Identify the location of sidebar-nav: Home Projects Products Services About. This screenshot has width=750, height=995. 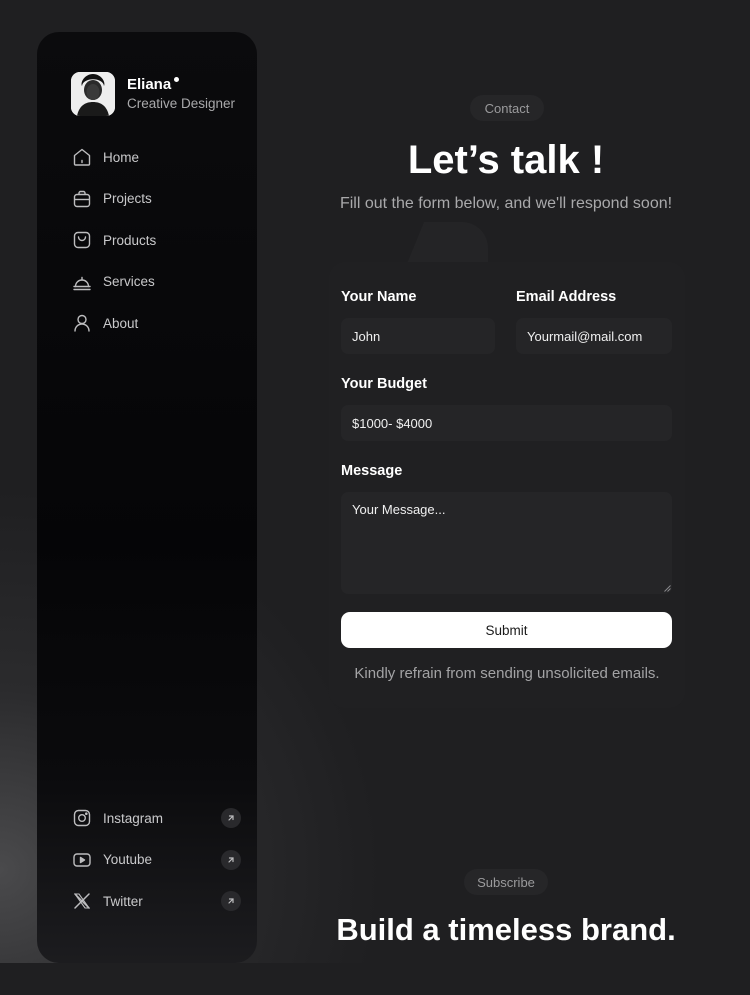
(113, 250).